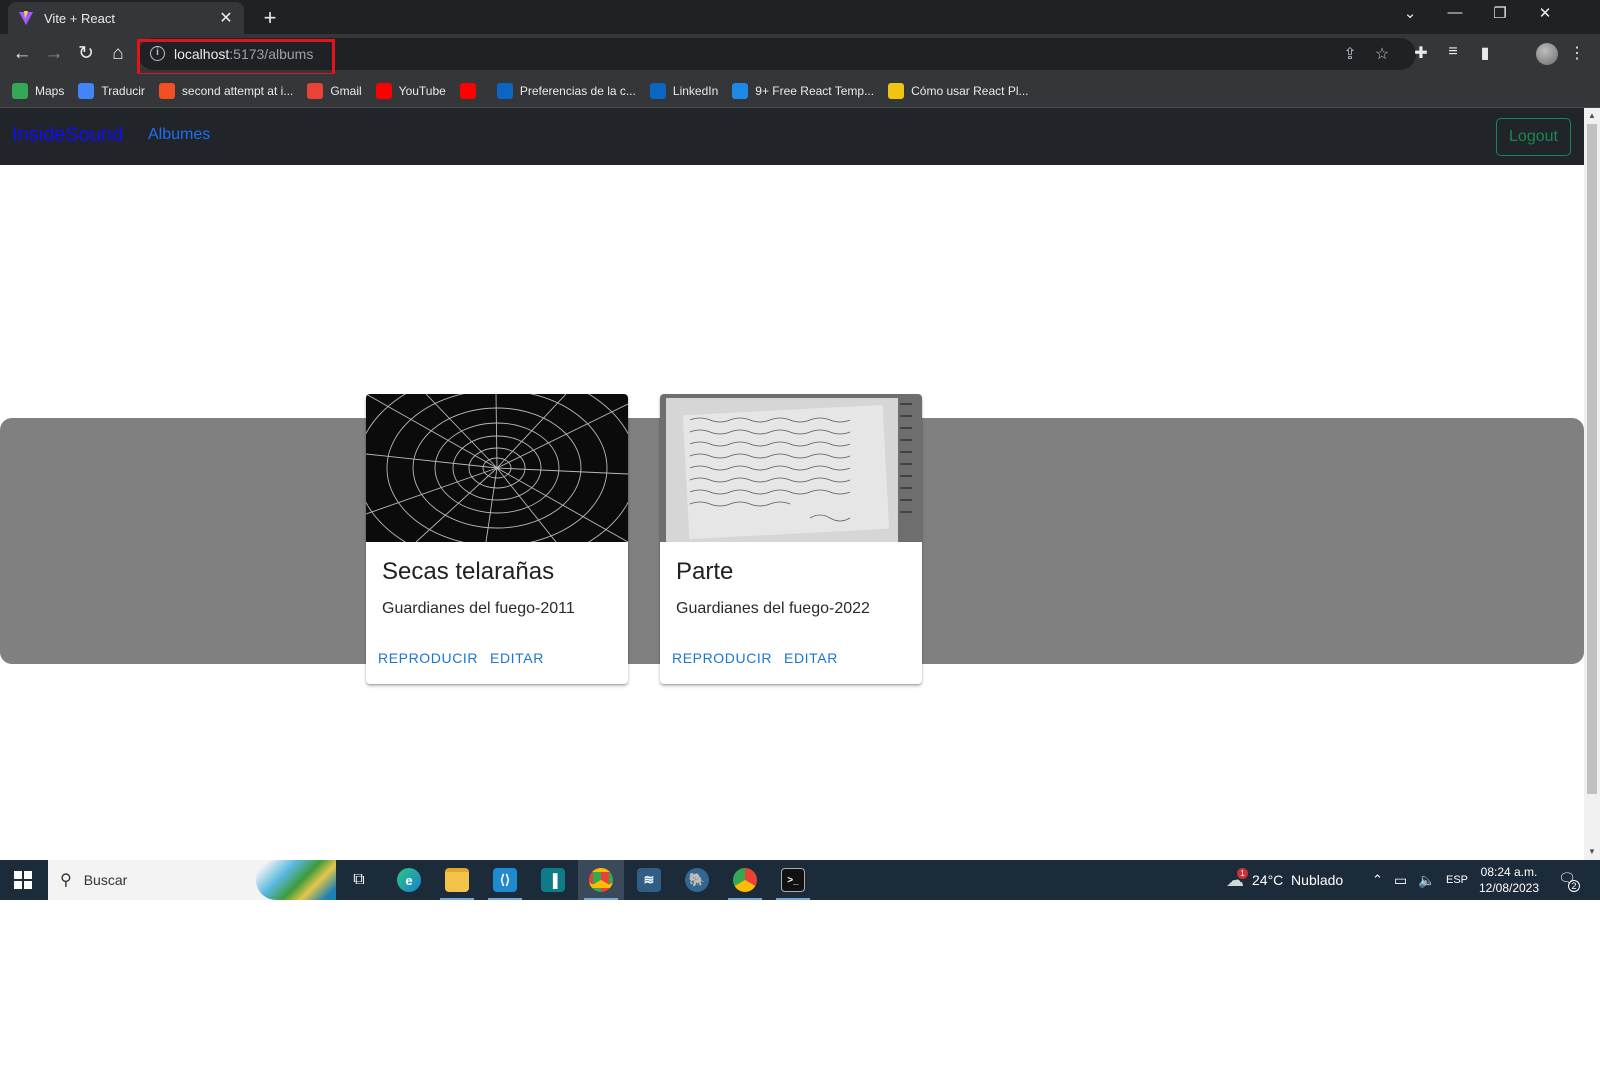  I want to click on notifications-icon: 🗨 2, so click(1568, 881).